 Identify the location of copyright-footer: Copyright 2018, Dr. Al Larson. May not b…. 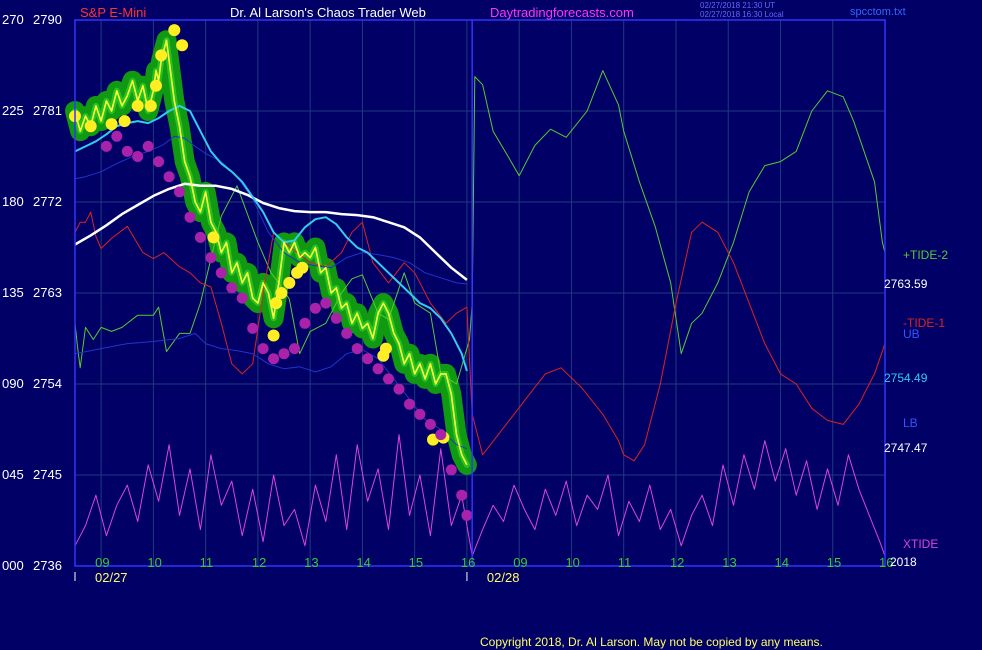
(651, 642).